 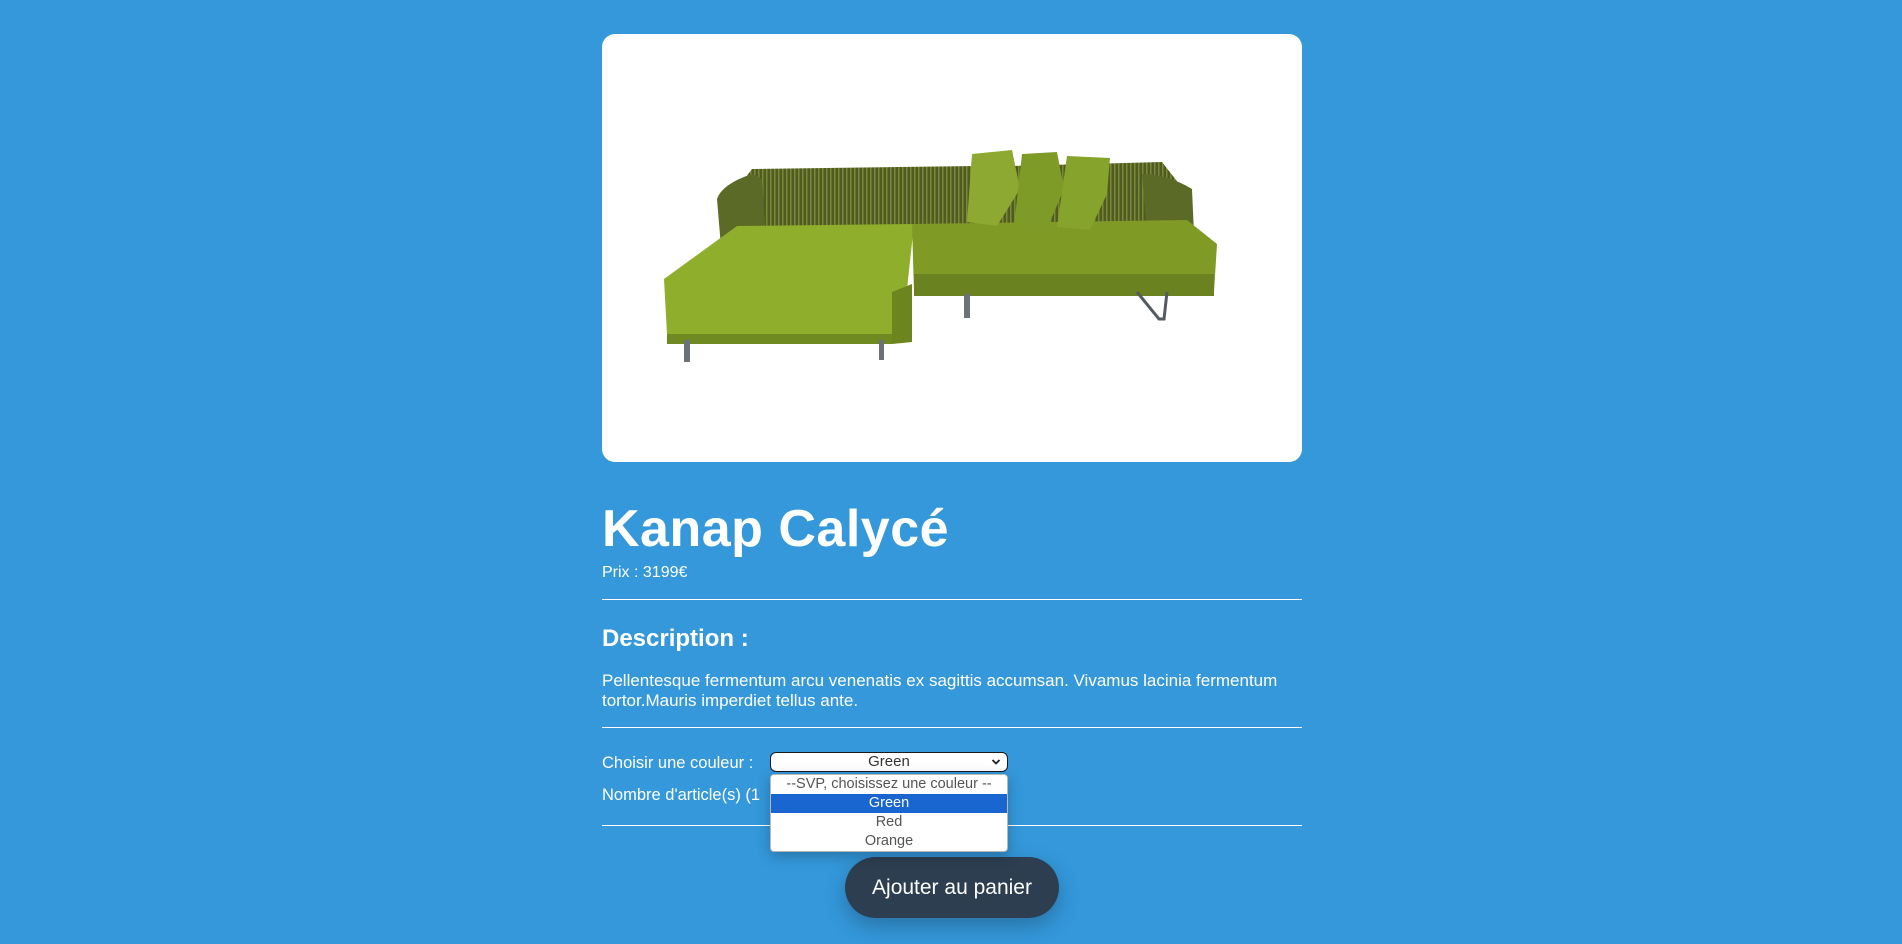 I want to click on color-option-placeholder: --SVP, choisissez une couleur --, so click(x=889, y=784).